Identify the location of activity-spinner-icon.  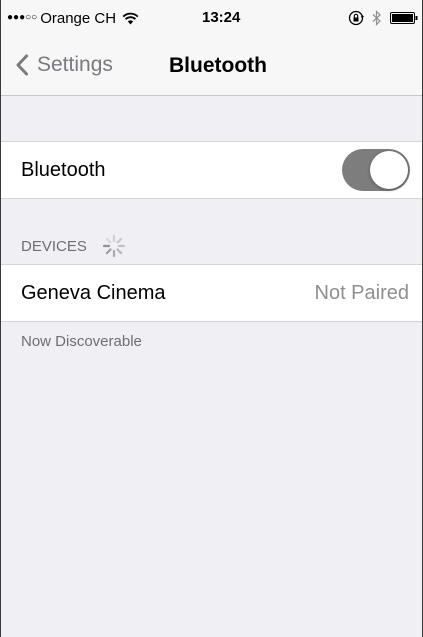
(113, 246).